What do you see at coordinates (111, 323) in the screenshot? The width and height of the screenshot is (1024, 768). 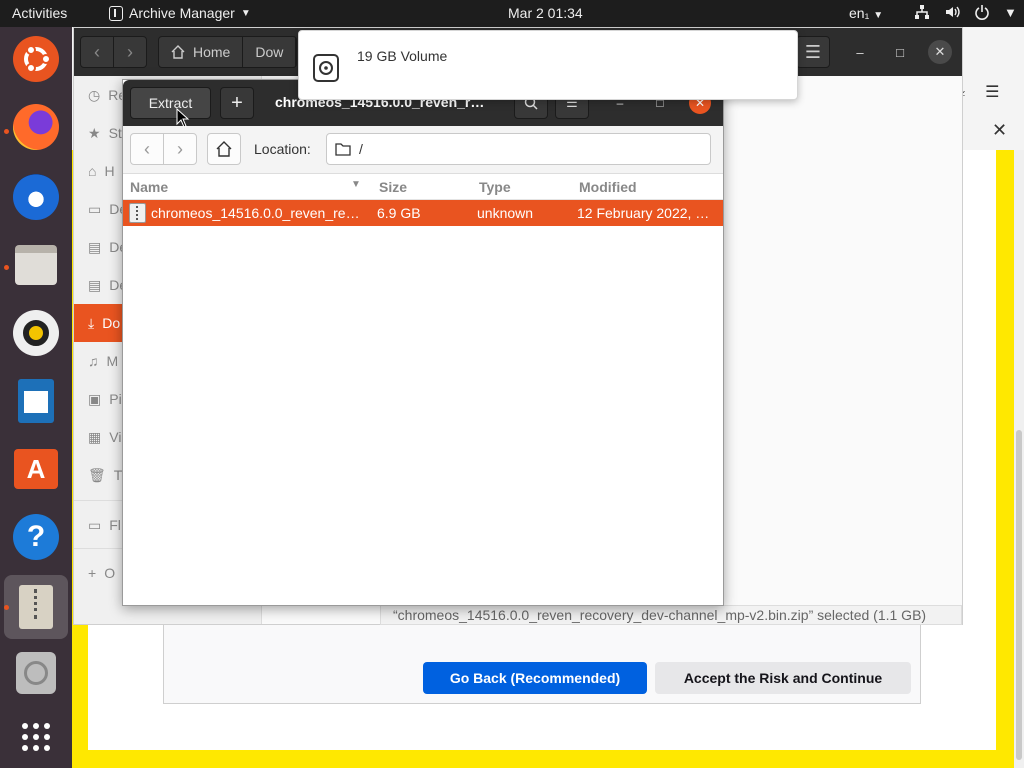 I see `sidebar-item-label: Do` at bounding box center [111, 323].